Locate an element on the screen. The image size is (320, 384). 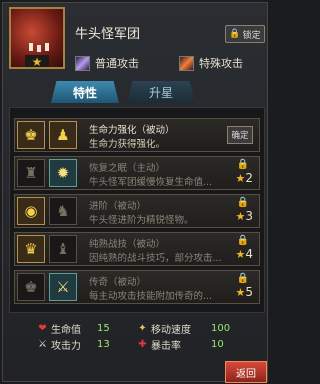
skill-row: ♜ ✹ 恢复之眠（主动） 牛头怪军团缓慢恢复生命值... 🔒 ★2 is located at coordinates (137, 173).